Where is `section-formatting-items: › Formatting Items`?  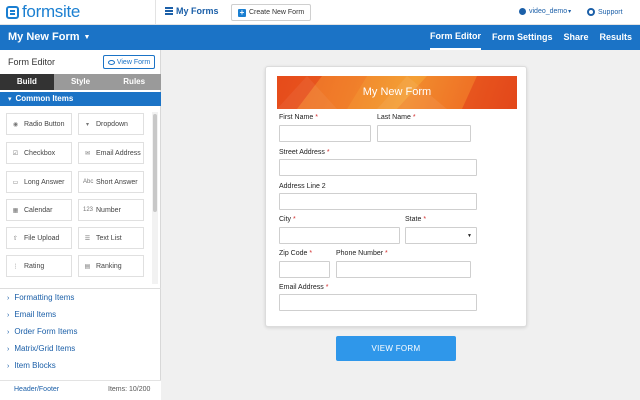
section-formatting-items: › Formatting Items is located at coordinates (80, 297).